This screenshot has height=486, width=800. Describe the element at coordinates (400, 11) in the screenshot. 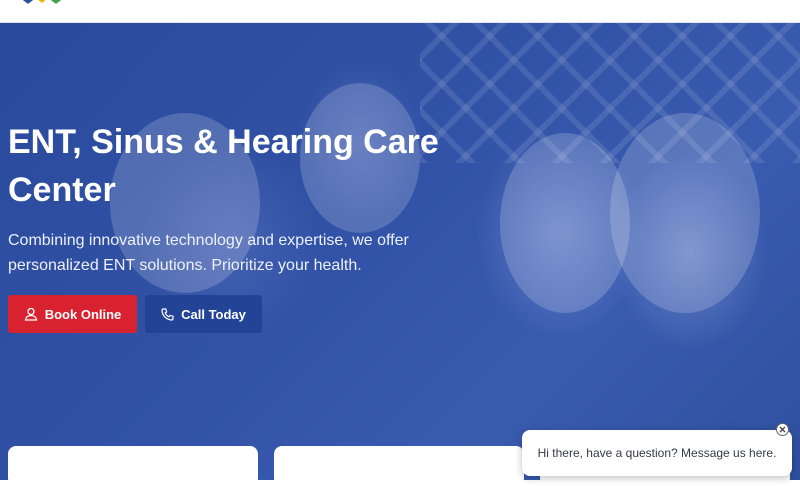

I see `site-header` at that location.